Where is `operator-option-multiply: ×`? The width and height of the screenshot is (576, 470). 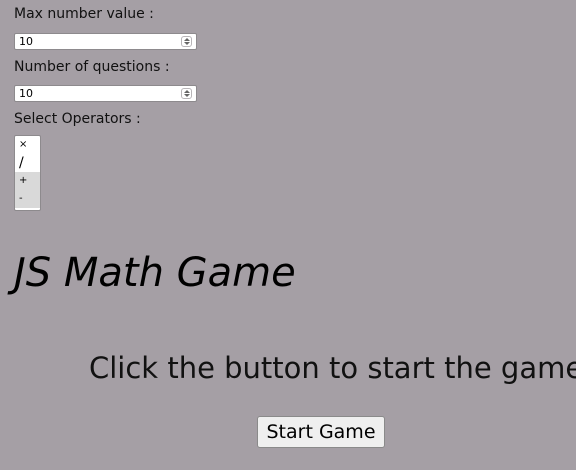
operator-option-multiply: × is located at coordinates (27, 145).